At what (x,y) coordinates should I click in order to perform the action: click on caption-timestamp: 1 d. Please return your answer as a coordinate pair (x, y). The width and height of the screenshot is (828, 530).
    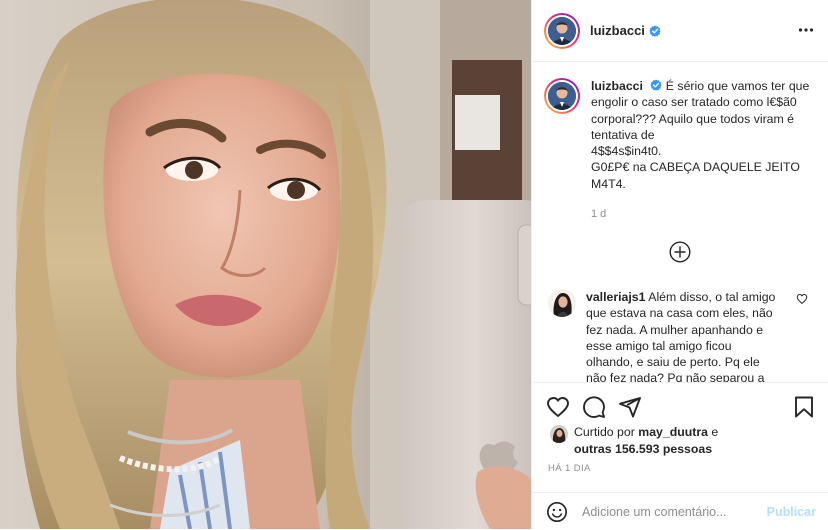
    Looking at the image, I should click on (701, 214).